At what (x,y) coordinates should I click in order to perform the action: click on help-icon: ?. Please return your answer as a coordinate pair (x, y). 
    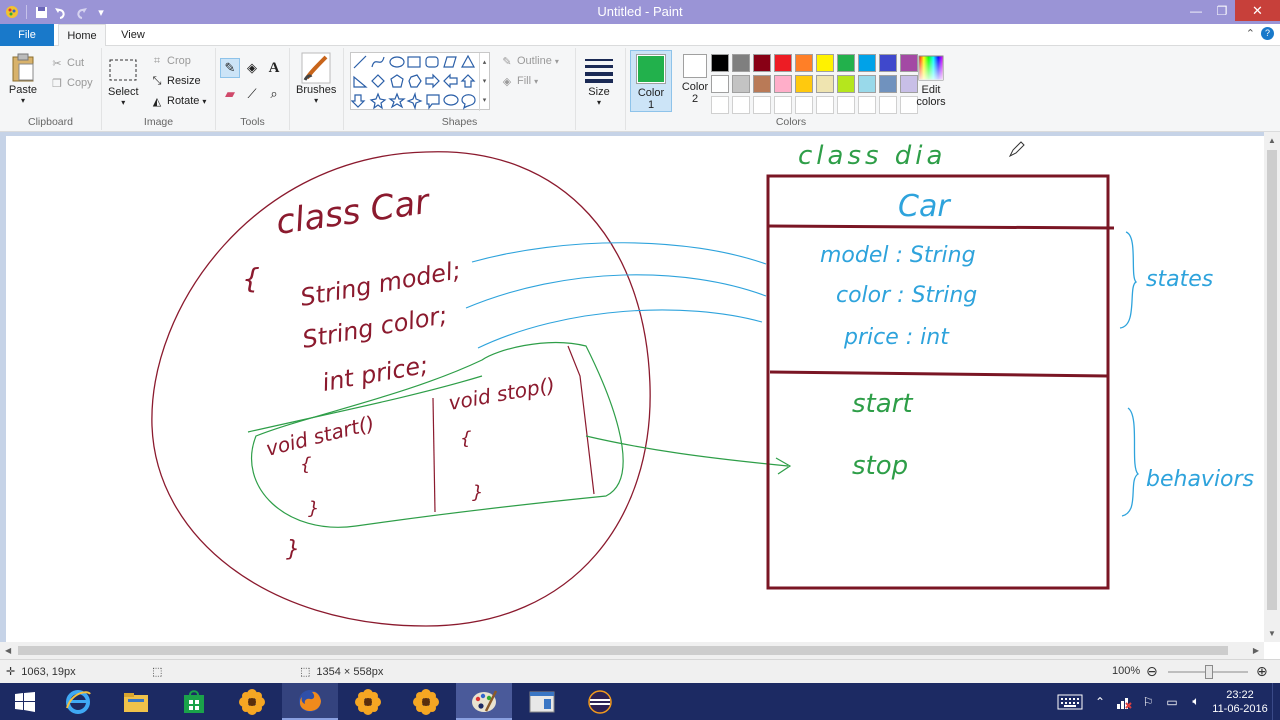
    Looking at the image, I should click on (1267, 33).